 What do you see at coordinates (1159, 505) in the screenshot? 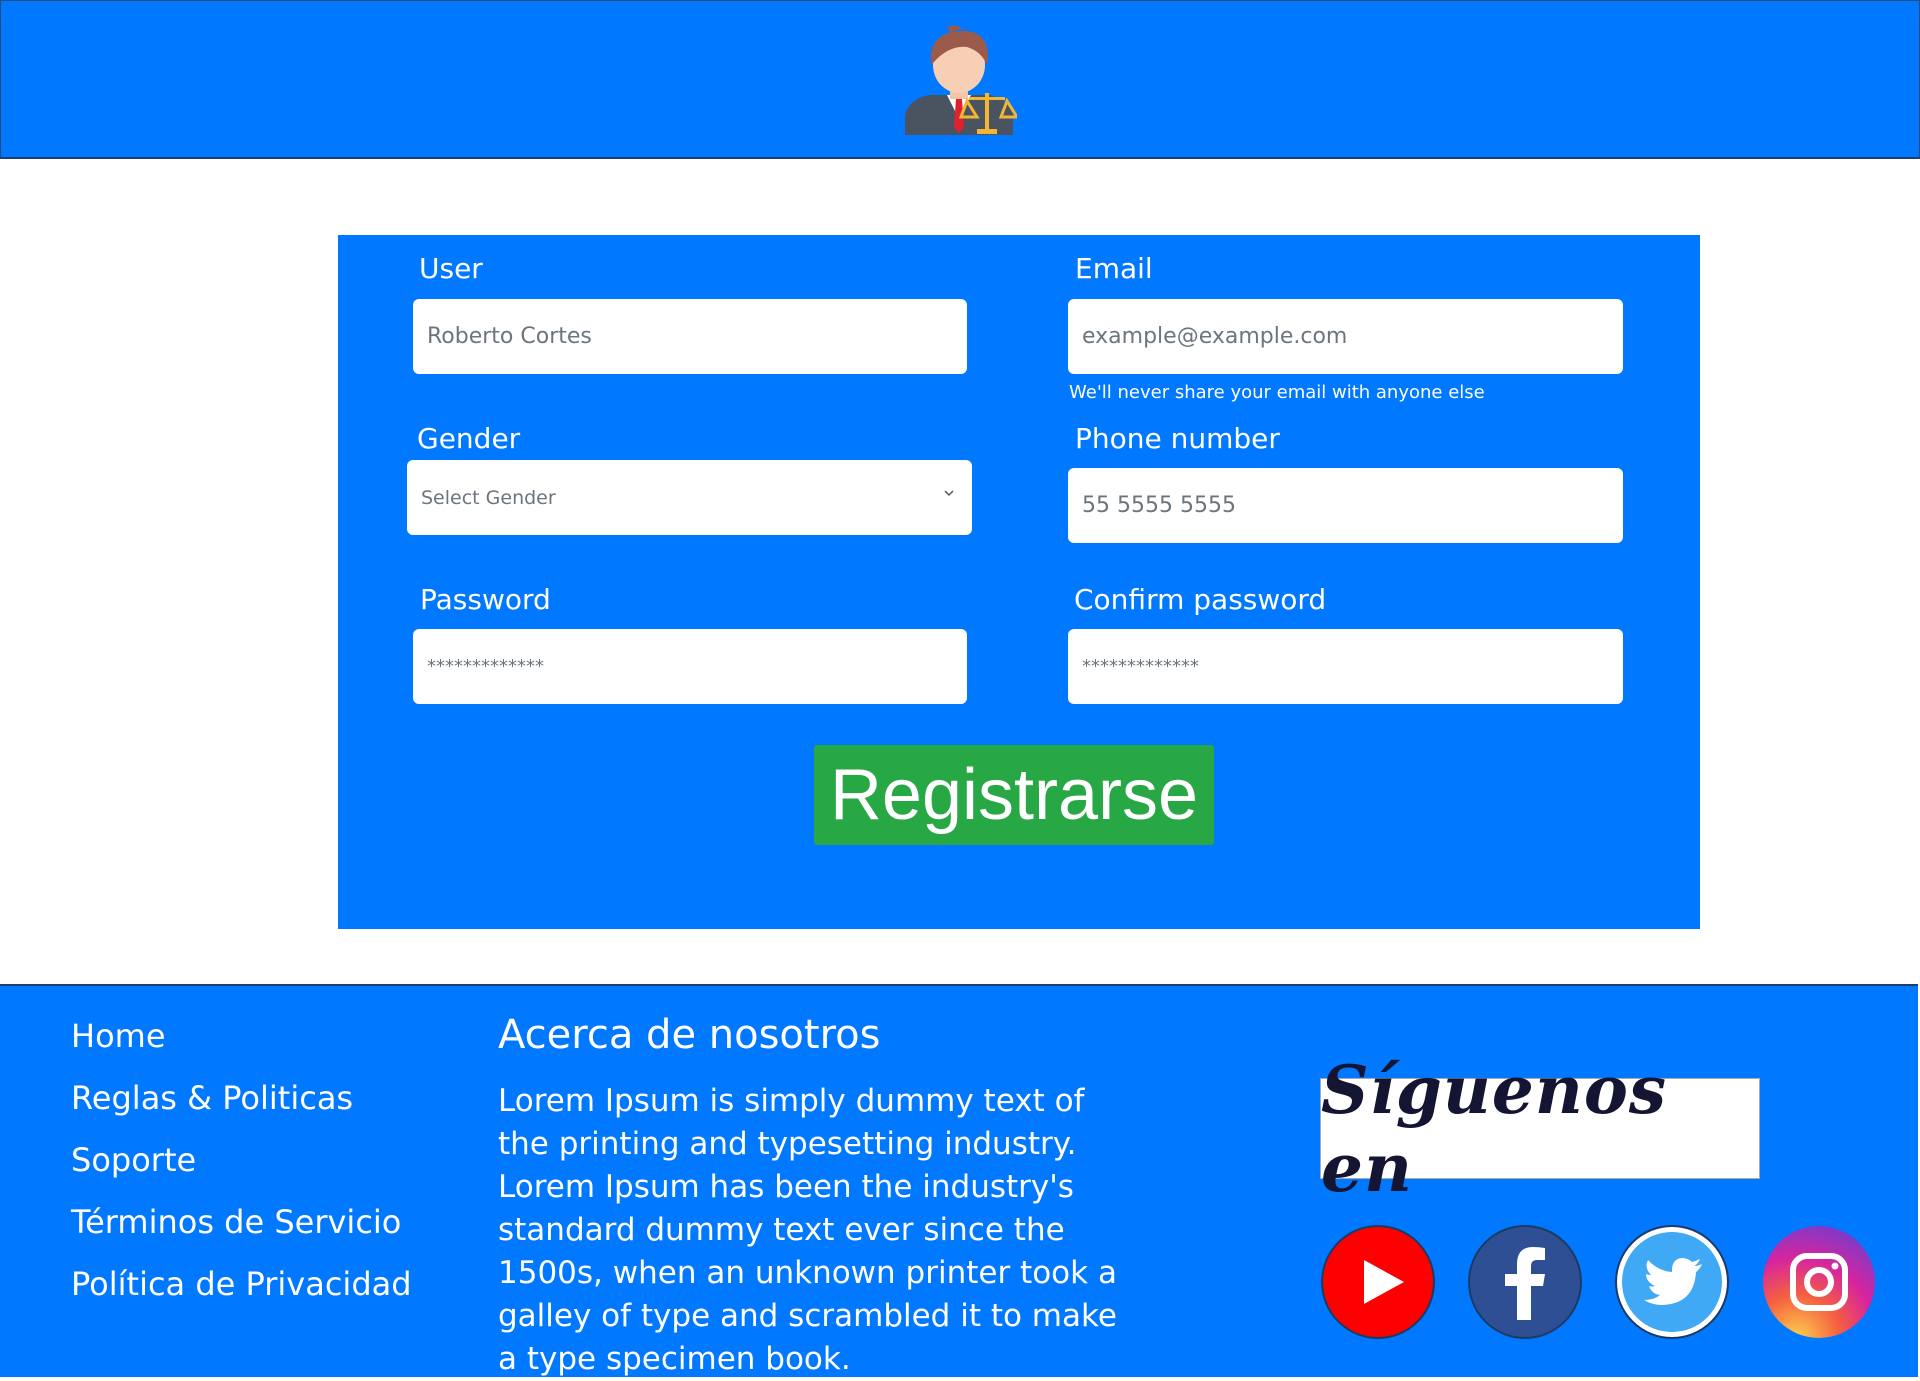
I see `phone-placeholder: 55 5555 5555` at bounding box center [1159, 505].